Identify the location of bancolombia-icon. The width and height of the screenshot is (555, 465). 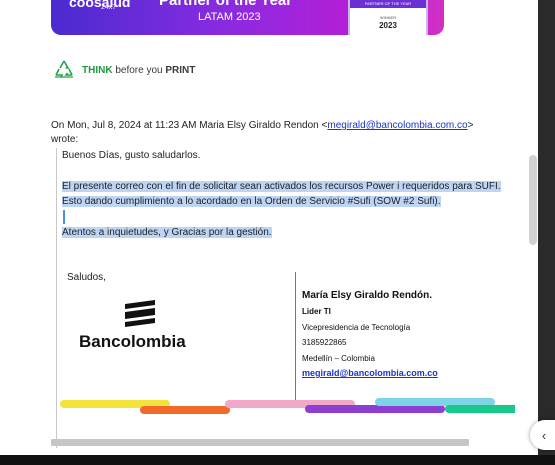
(140, 313).